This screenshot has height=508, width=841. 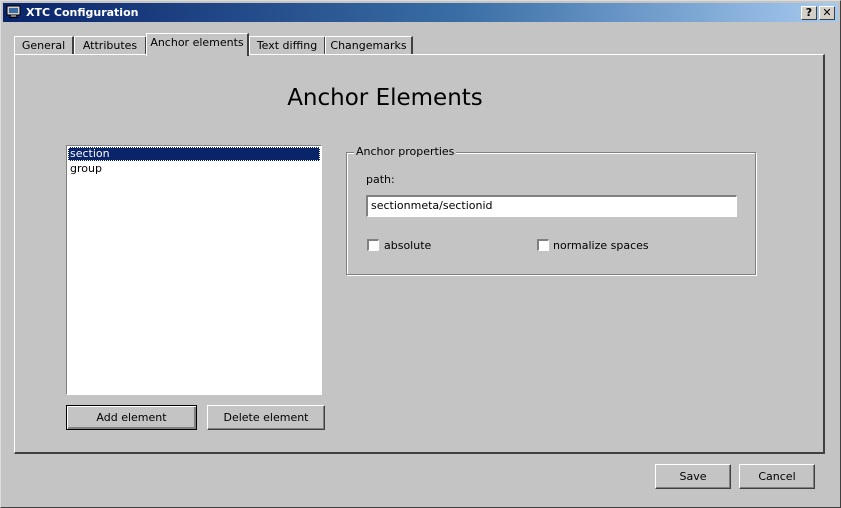 I want to click on tab-general: General, so click(x=44, y=45).